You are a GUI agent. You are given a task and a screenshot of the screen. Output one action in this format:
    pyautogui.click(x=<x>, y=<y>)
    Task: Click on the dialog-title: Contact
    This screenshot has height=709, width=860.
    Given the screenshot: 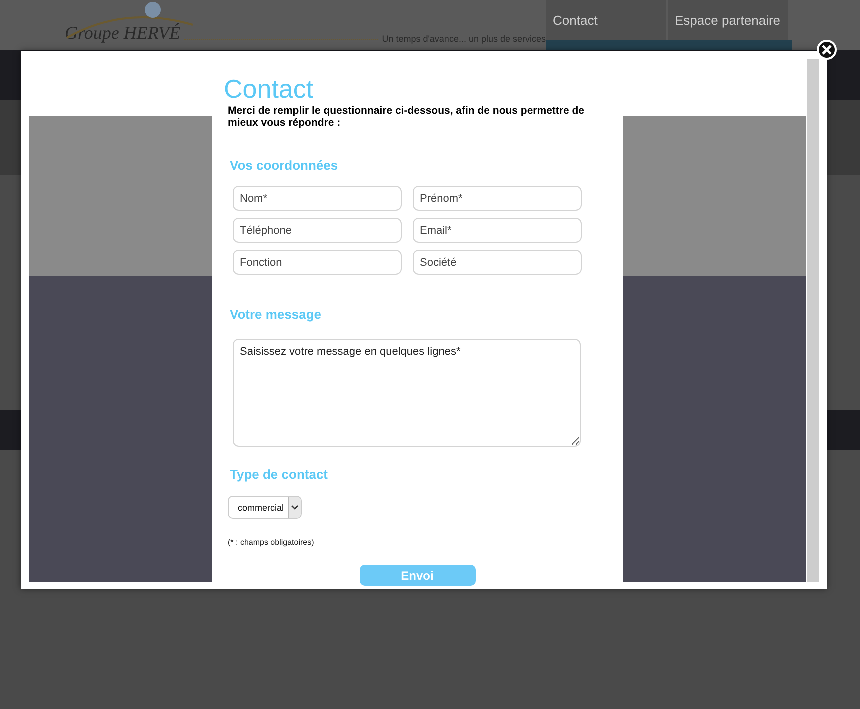 What is the action you would take?
    pyautogui.click(x=269, y=89)
    